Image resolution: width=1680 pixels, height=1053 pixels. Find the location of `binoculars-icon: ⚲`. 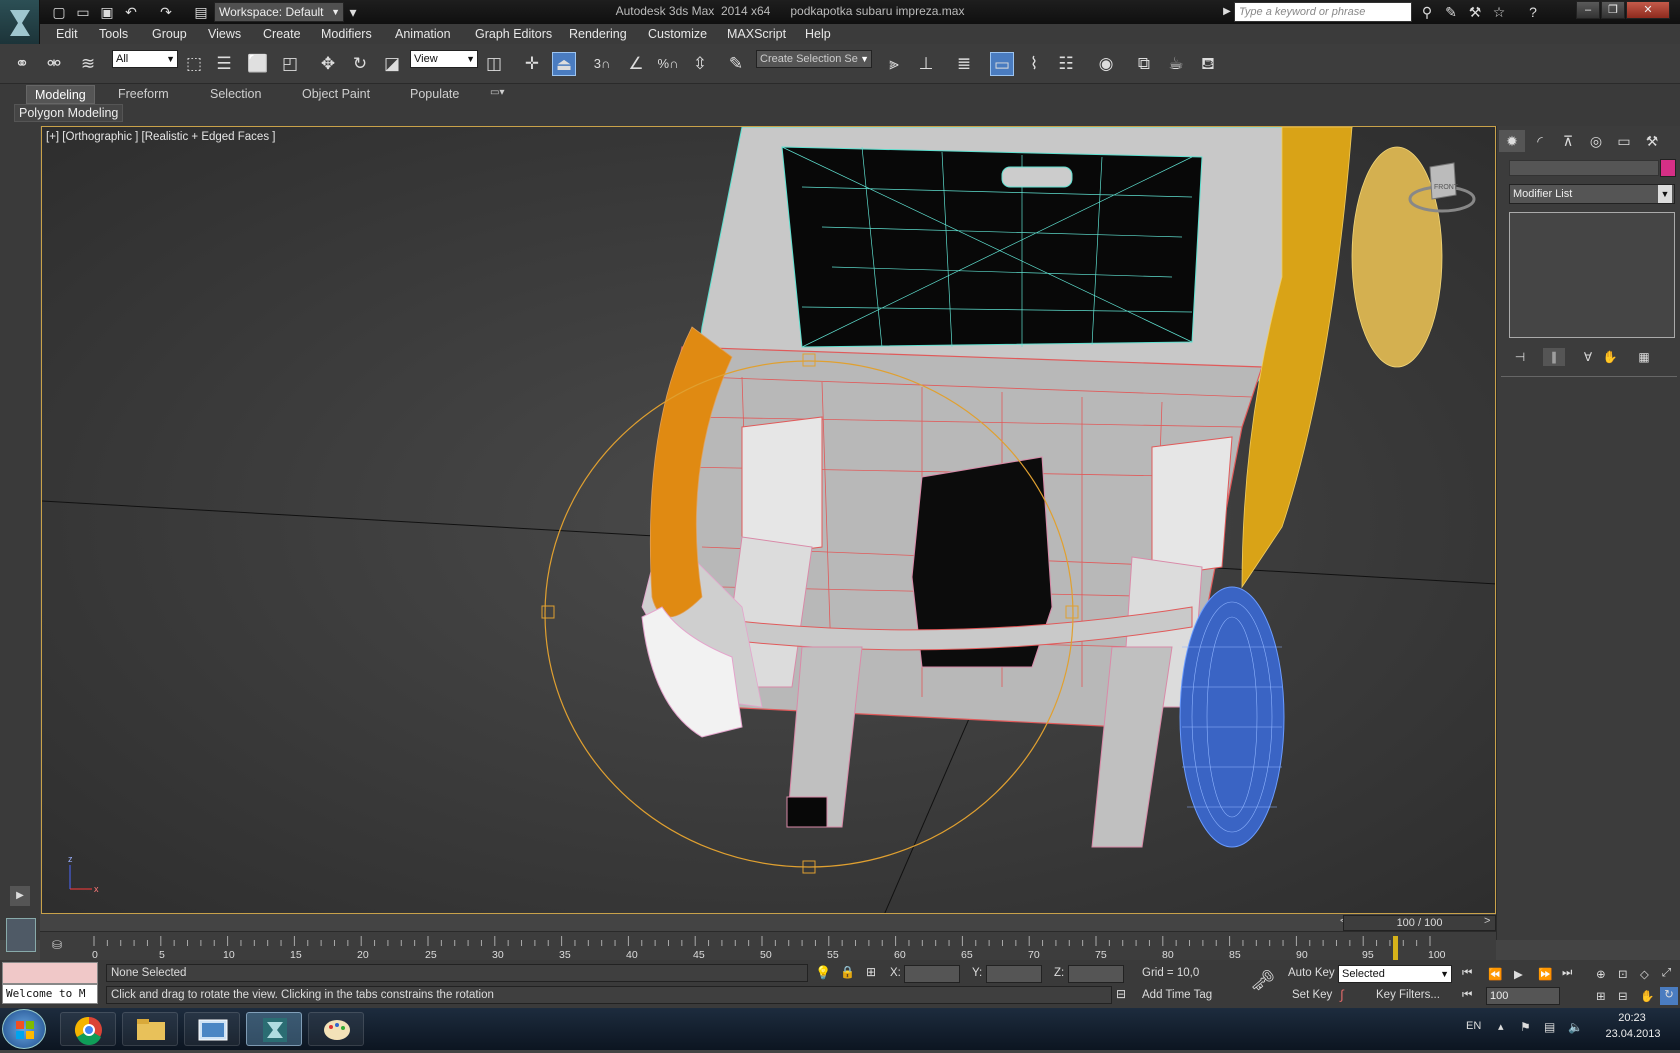

binoculars-icon: ⚲ is located at coordinates (1427, 12).